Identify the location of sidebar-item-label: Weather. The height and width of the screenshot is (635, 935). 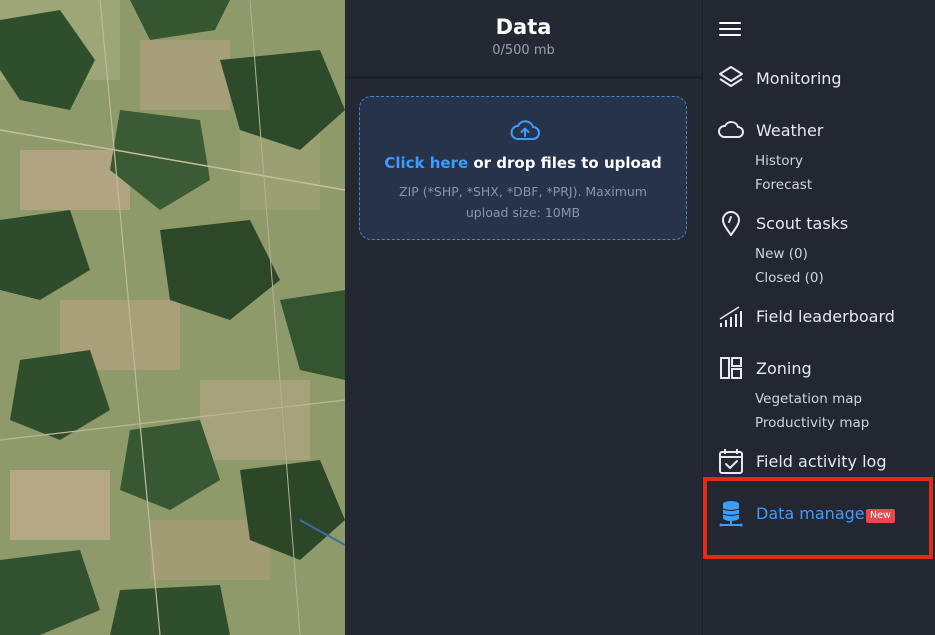
(790, 130).